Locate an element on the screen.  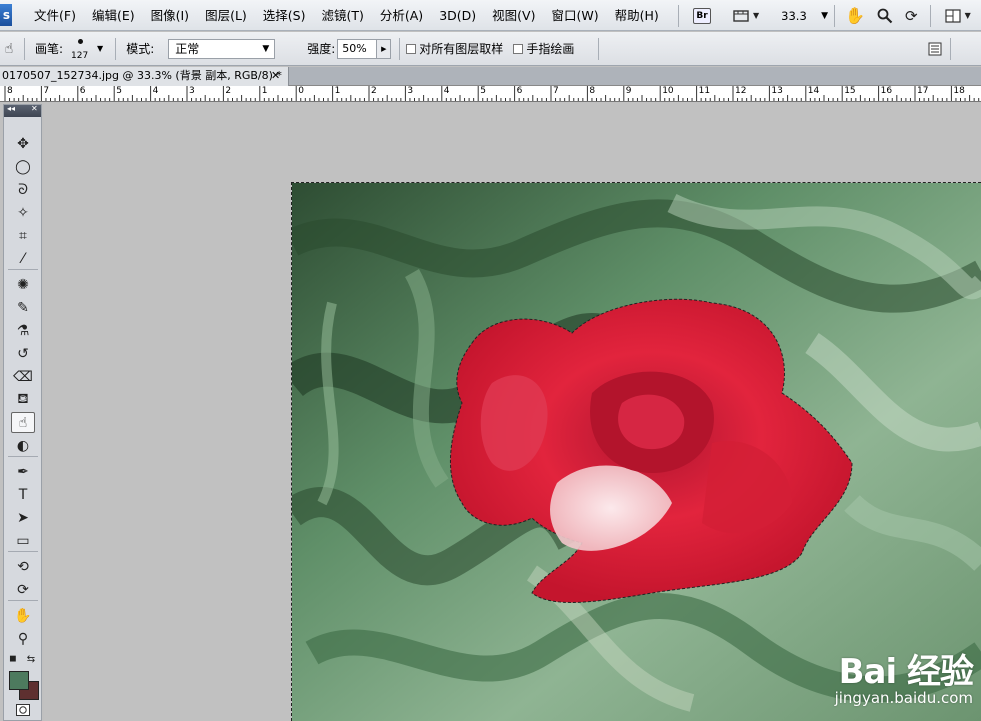
application-bar: Br ▼ 33.3 ▼ ✋ ⟳ ▼ is located at coordinates (821, 15).